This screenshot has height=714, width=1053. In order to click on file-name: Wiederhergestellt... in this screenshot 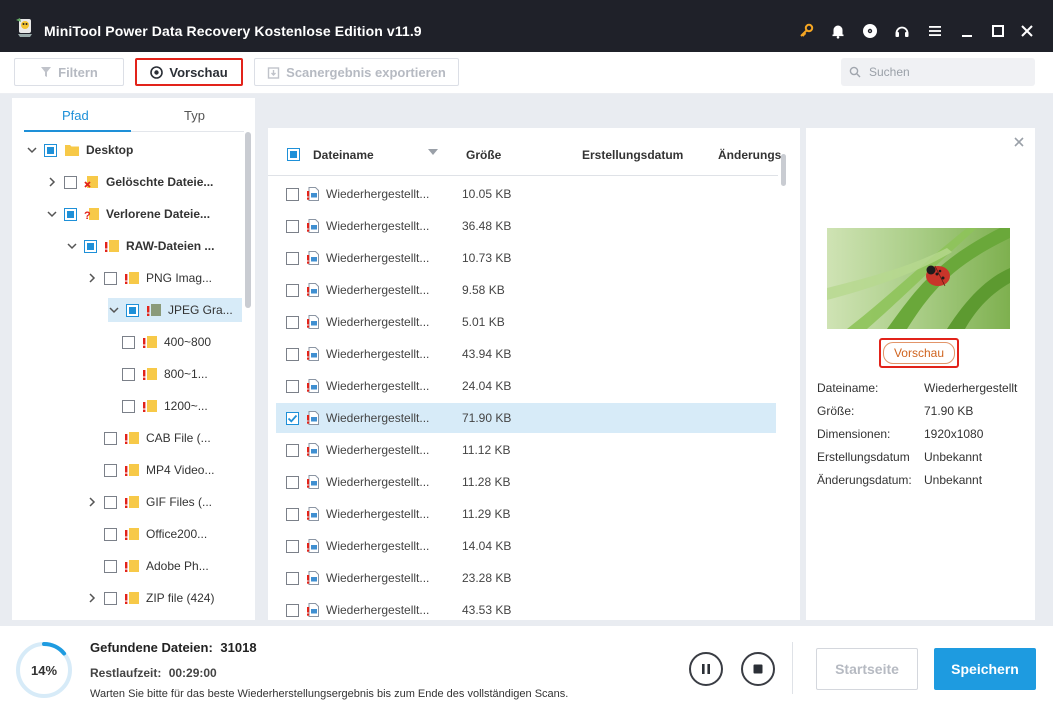, I will do `click(378, 514)`.